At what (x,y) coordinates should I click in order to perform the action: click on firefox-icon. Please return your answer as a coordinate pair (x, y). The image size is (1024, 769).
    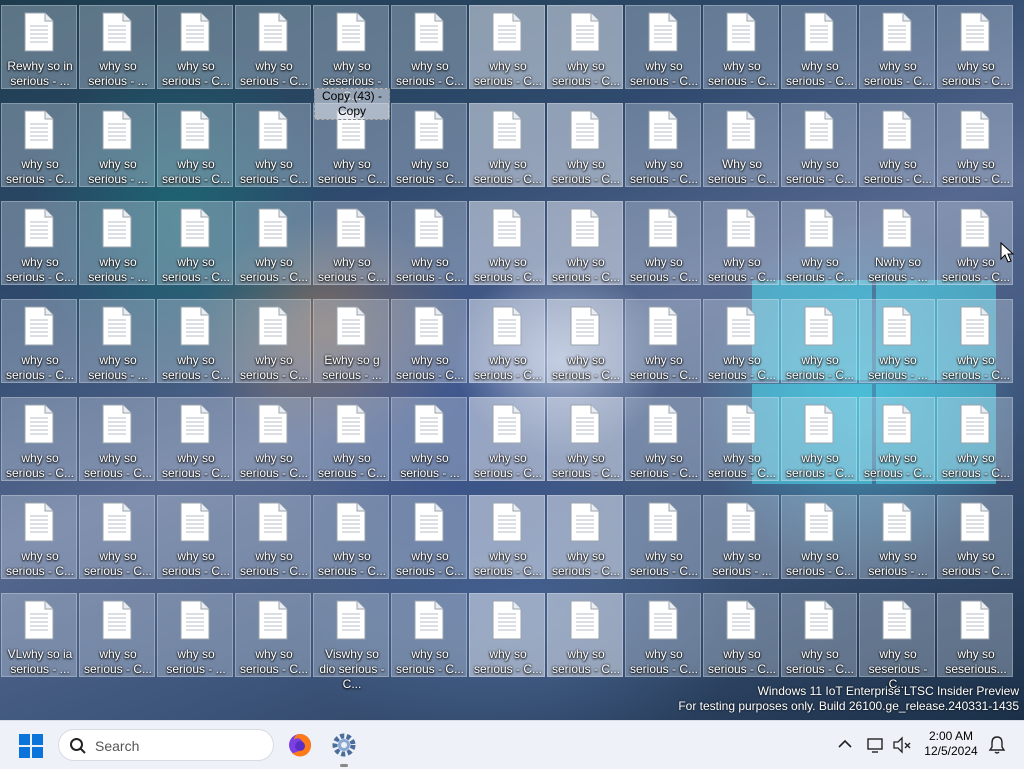
    Looking at the image, I should click on (300, 745).